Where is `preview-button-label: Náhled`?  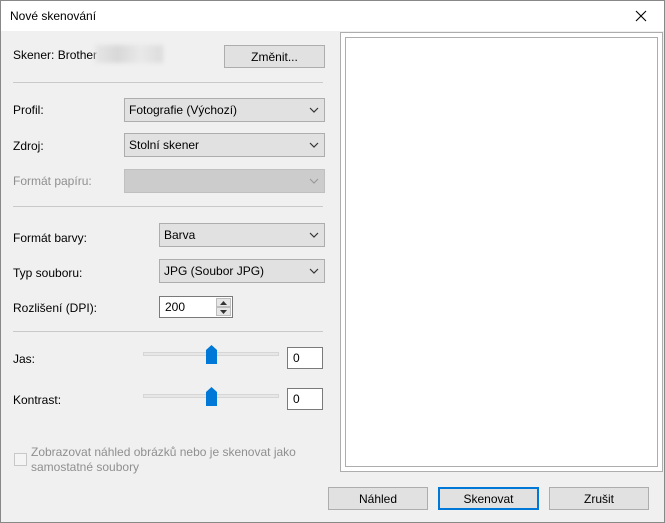 preview-button-label: Náhled is located at coordinates (378, 498).